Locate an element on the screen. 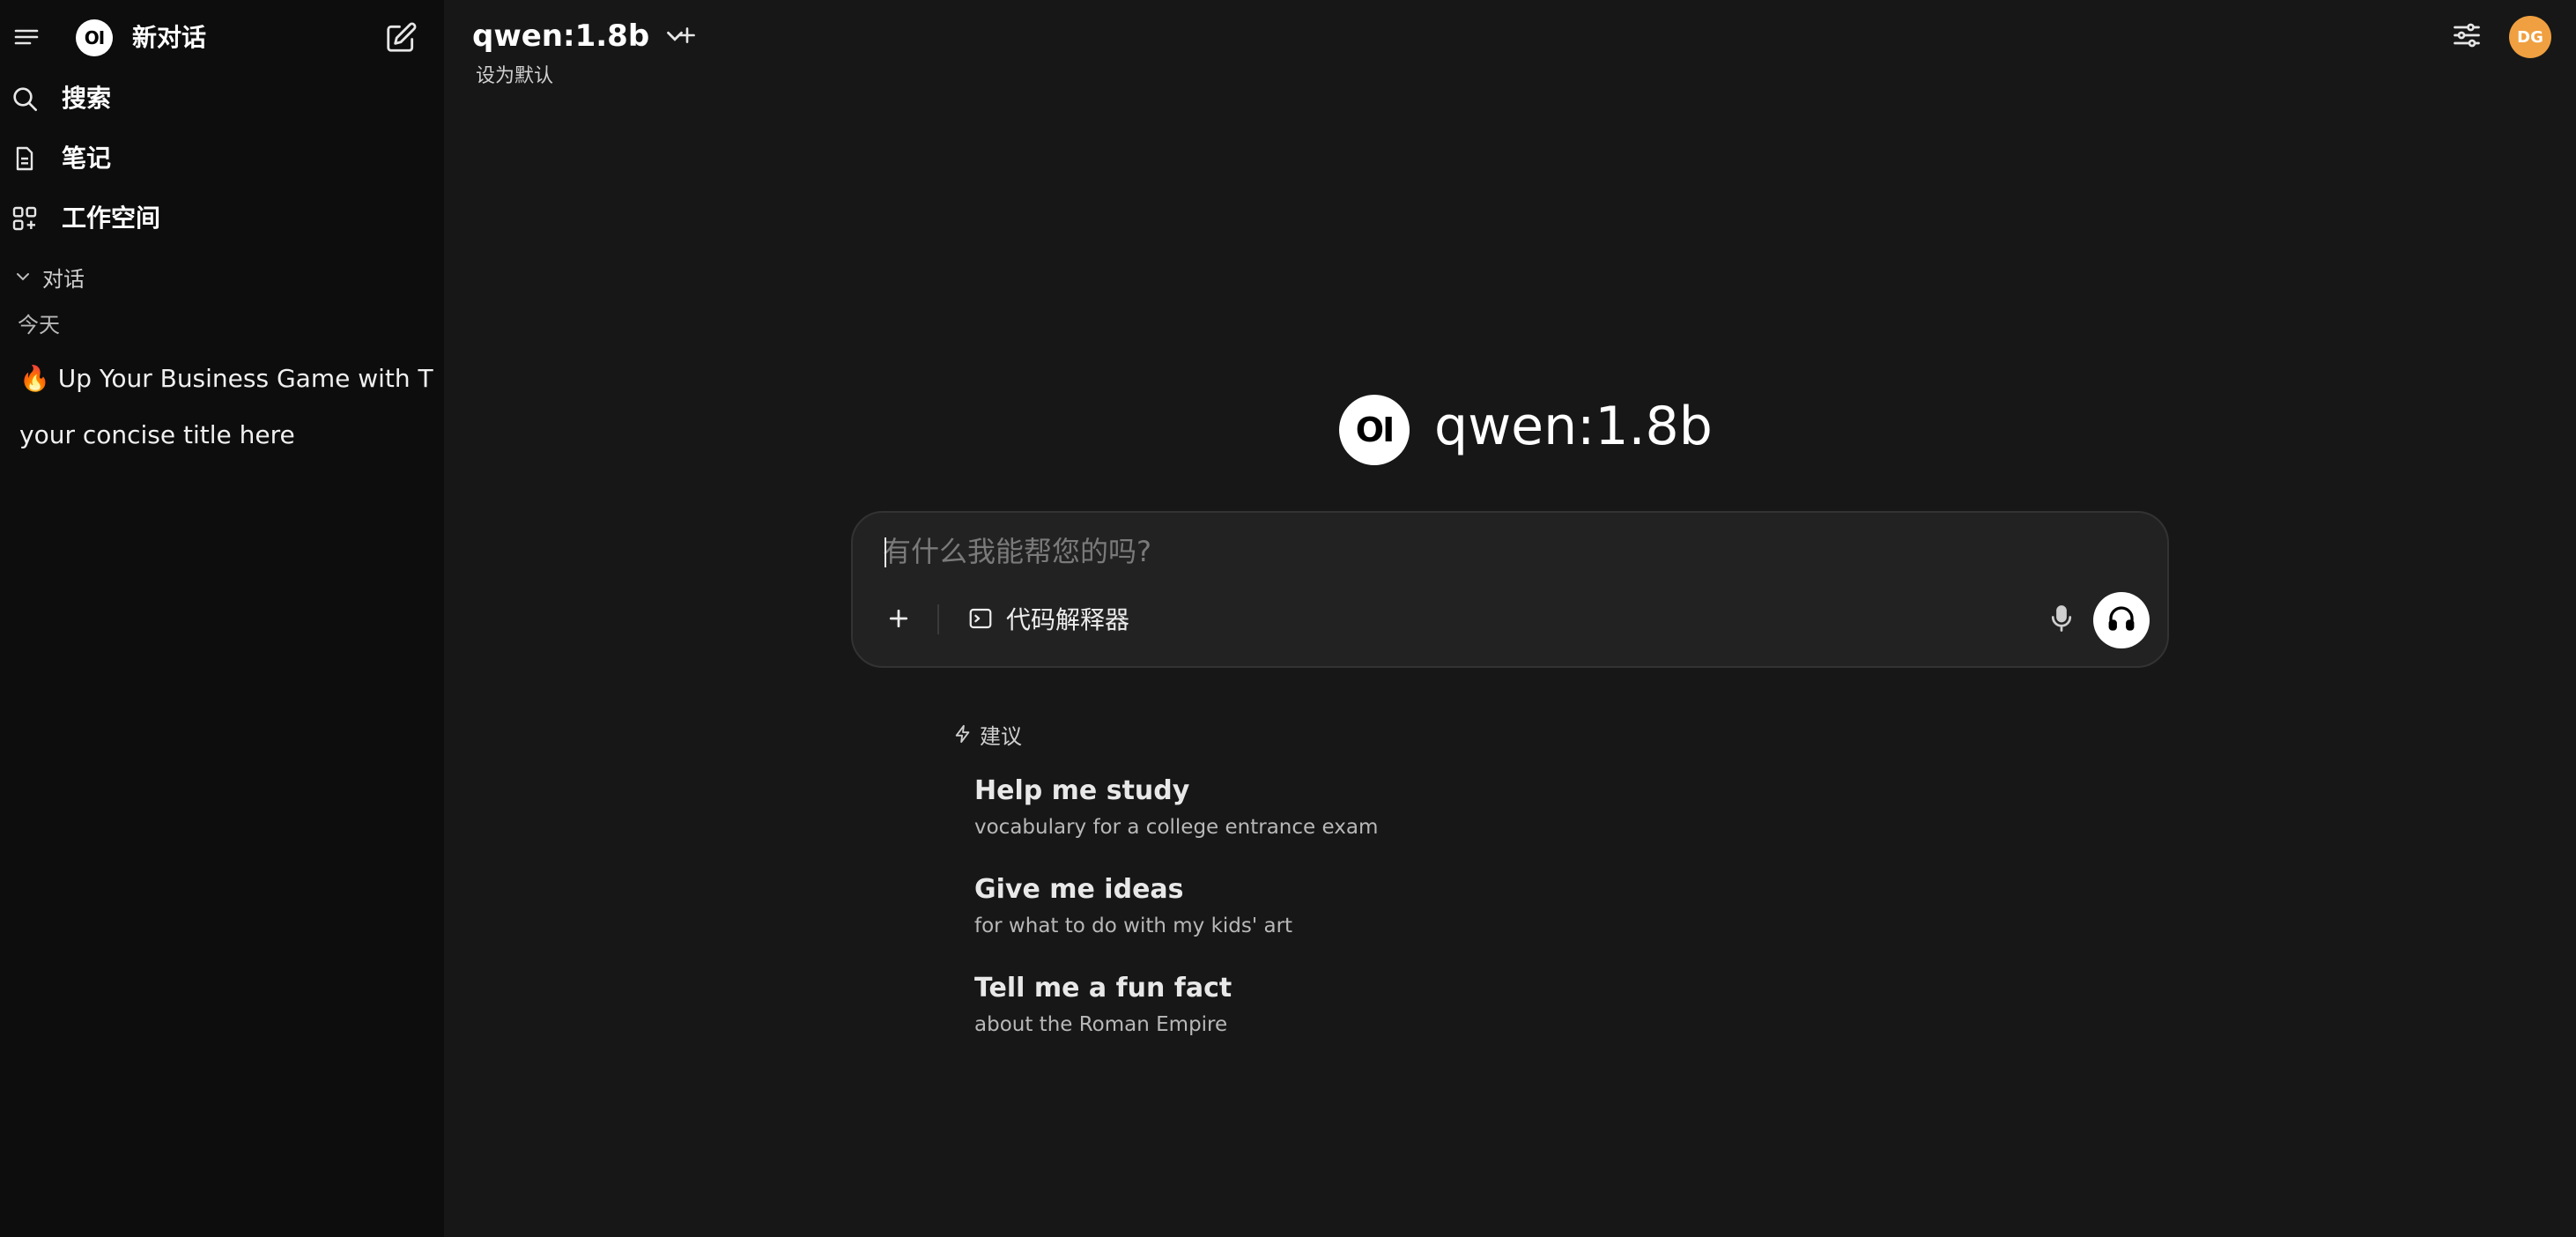 This screenshot has height=1237, width=2576. add-attachment-icon is located at coordinates (899, 618).